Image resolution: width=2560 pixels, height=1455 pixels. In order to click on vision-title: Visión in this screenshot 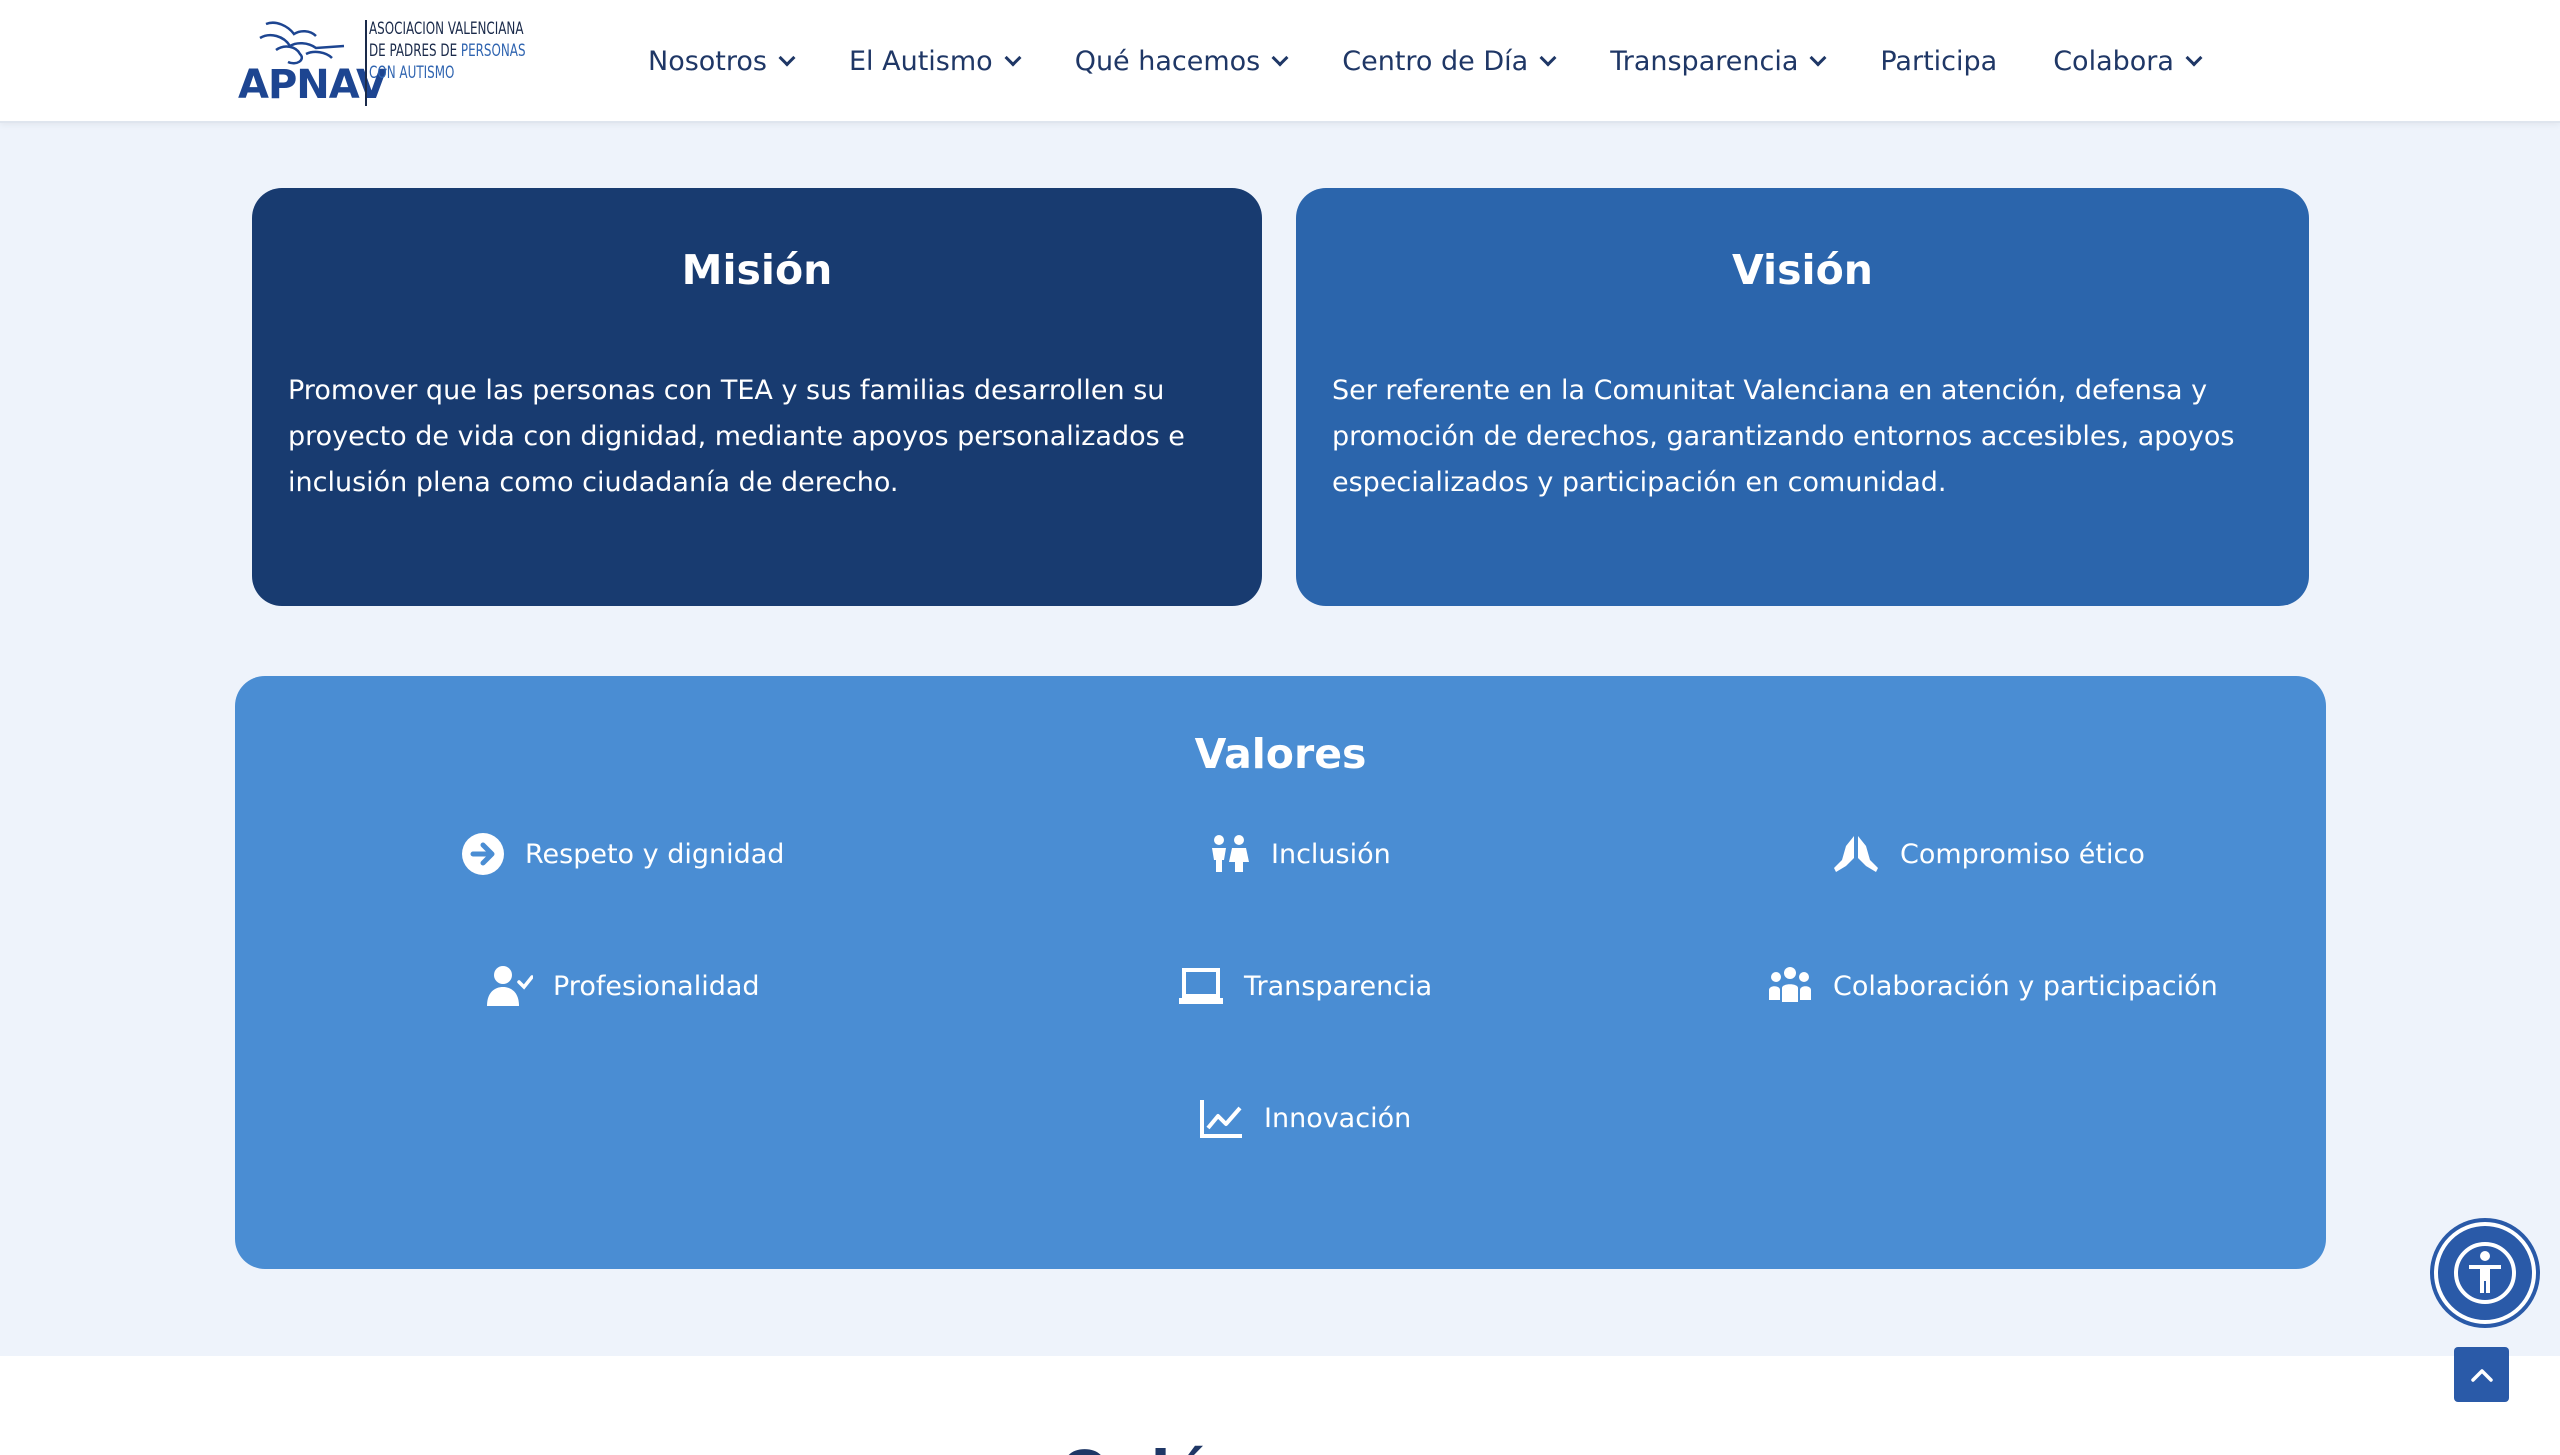, I will do `click(1802, 270)`.